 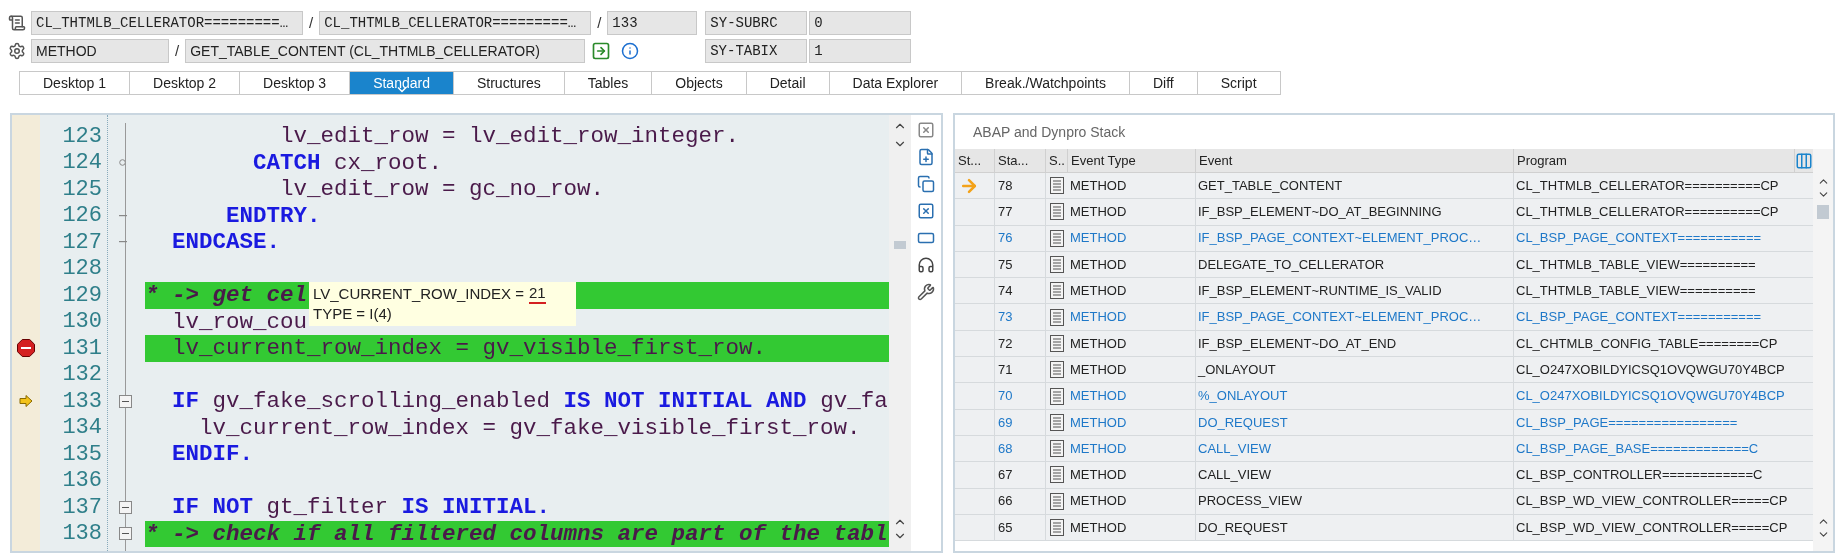 I want to click on tab: Data Explorer, so click(x=895, y=83).